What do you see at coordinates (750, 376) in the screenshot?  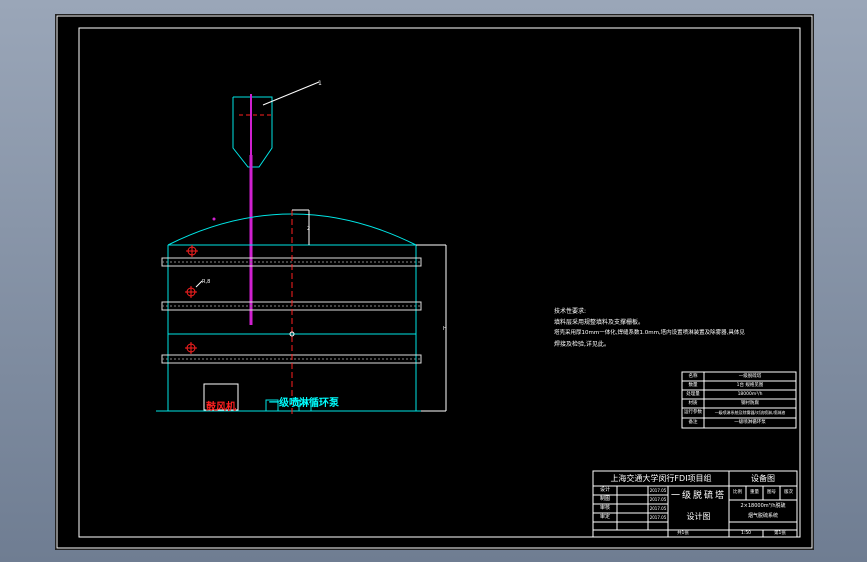 I see `spec-value: 一级脱硫塔` at bounding box center [750, 376].